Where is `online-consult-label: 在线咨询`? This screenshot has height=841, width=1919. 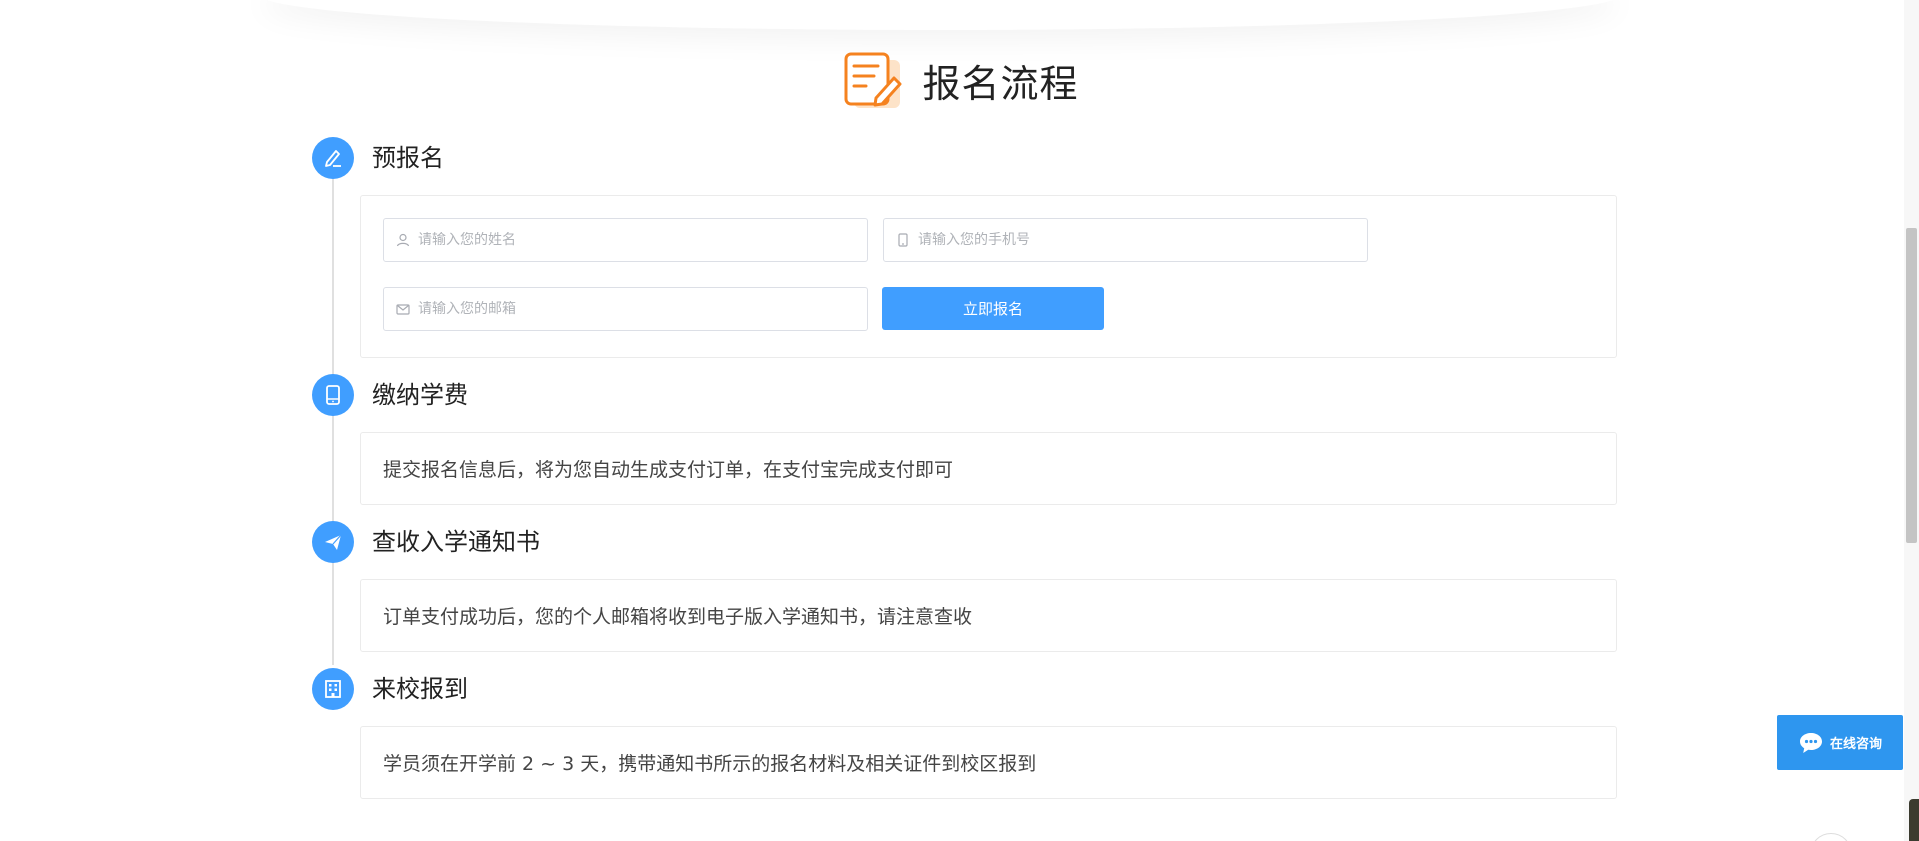
online-consult-label: 在线咨询 is located at coordinates (1855, 744).